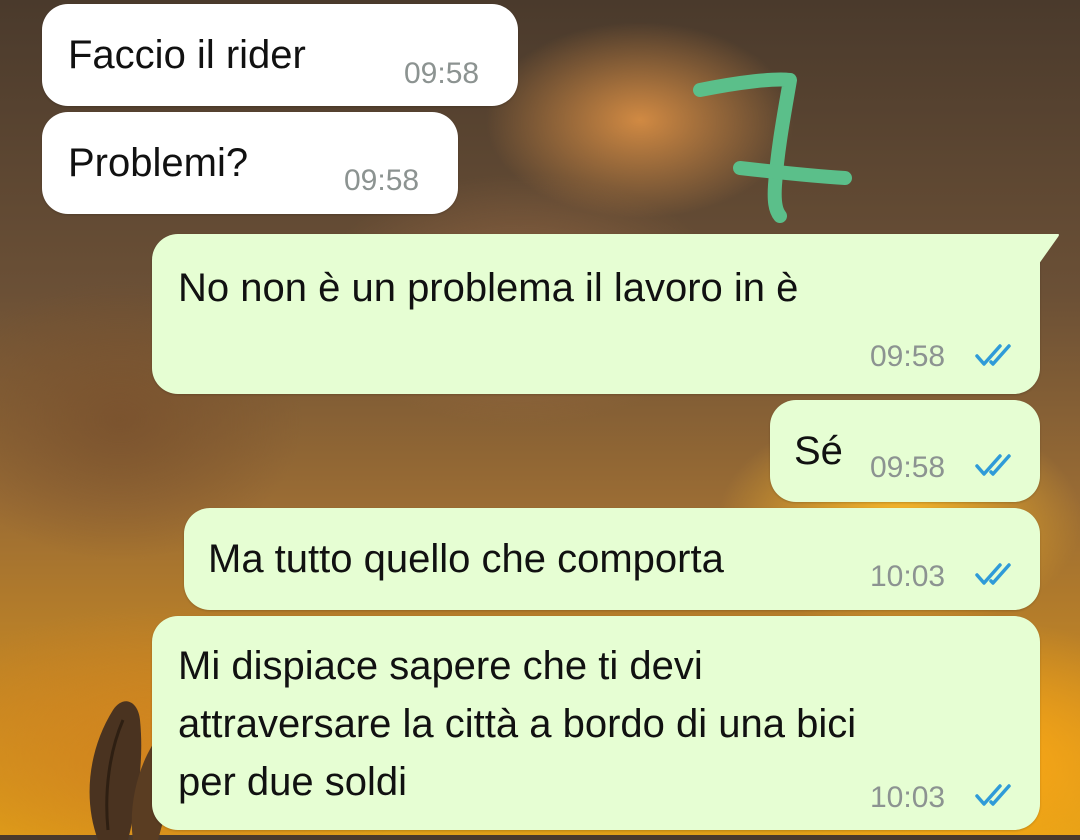 This screenshot has height=840, width=1080. What do you see at coordinates (772, 147) in the screenshot?
I see `handwritten-annotation-seven` at bounding box center [772, 147].